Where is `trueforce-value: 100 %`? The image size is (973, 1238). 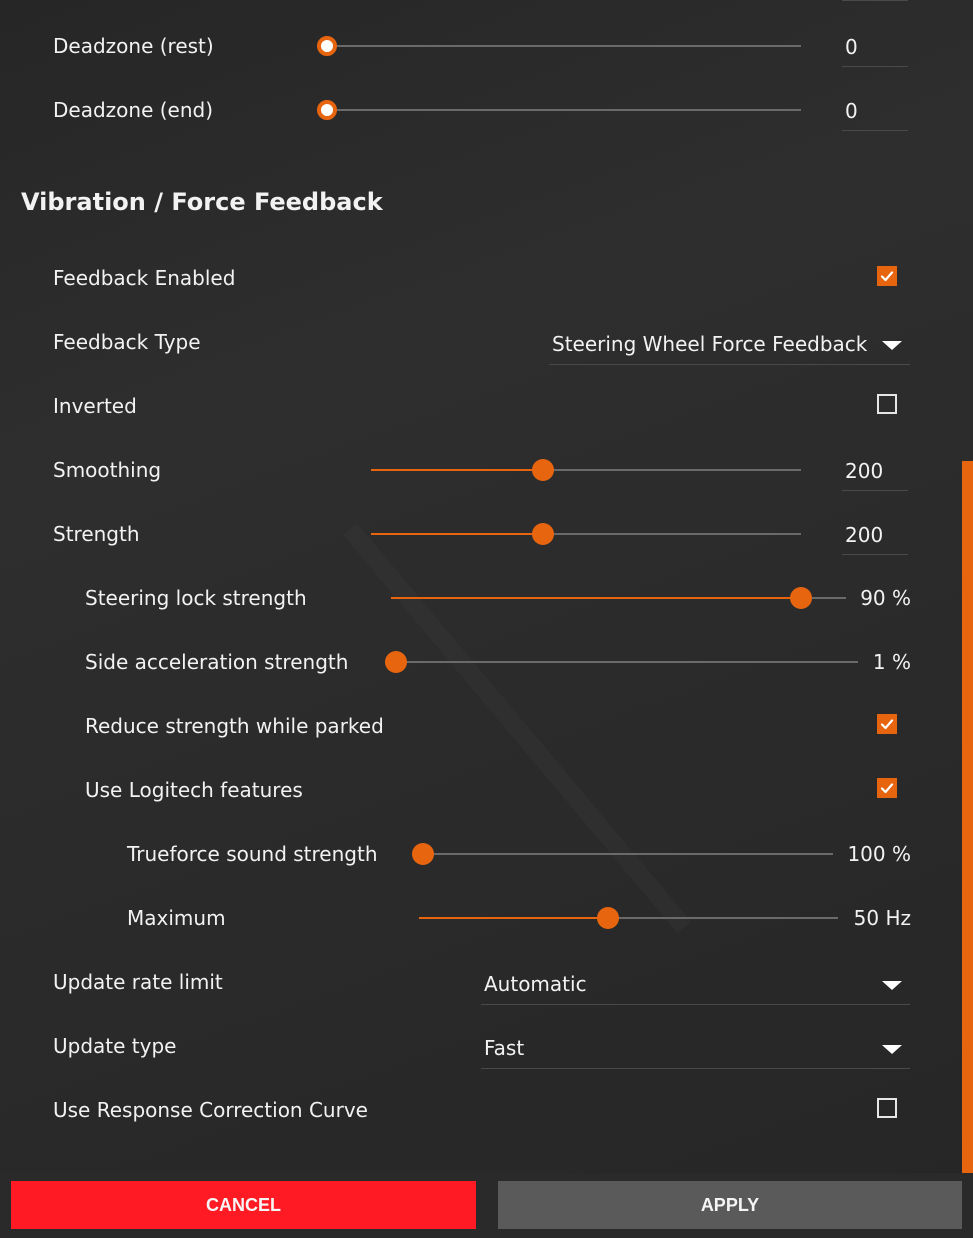
trueforce-value: 100 % is located at coordinates (879, 854).